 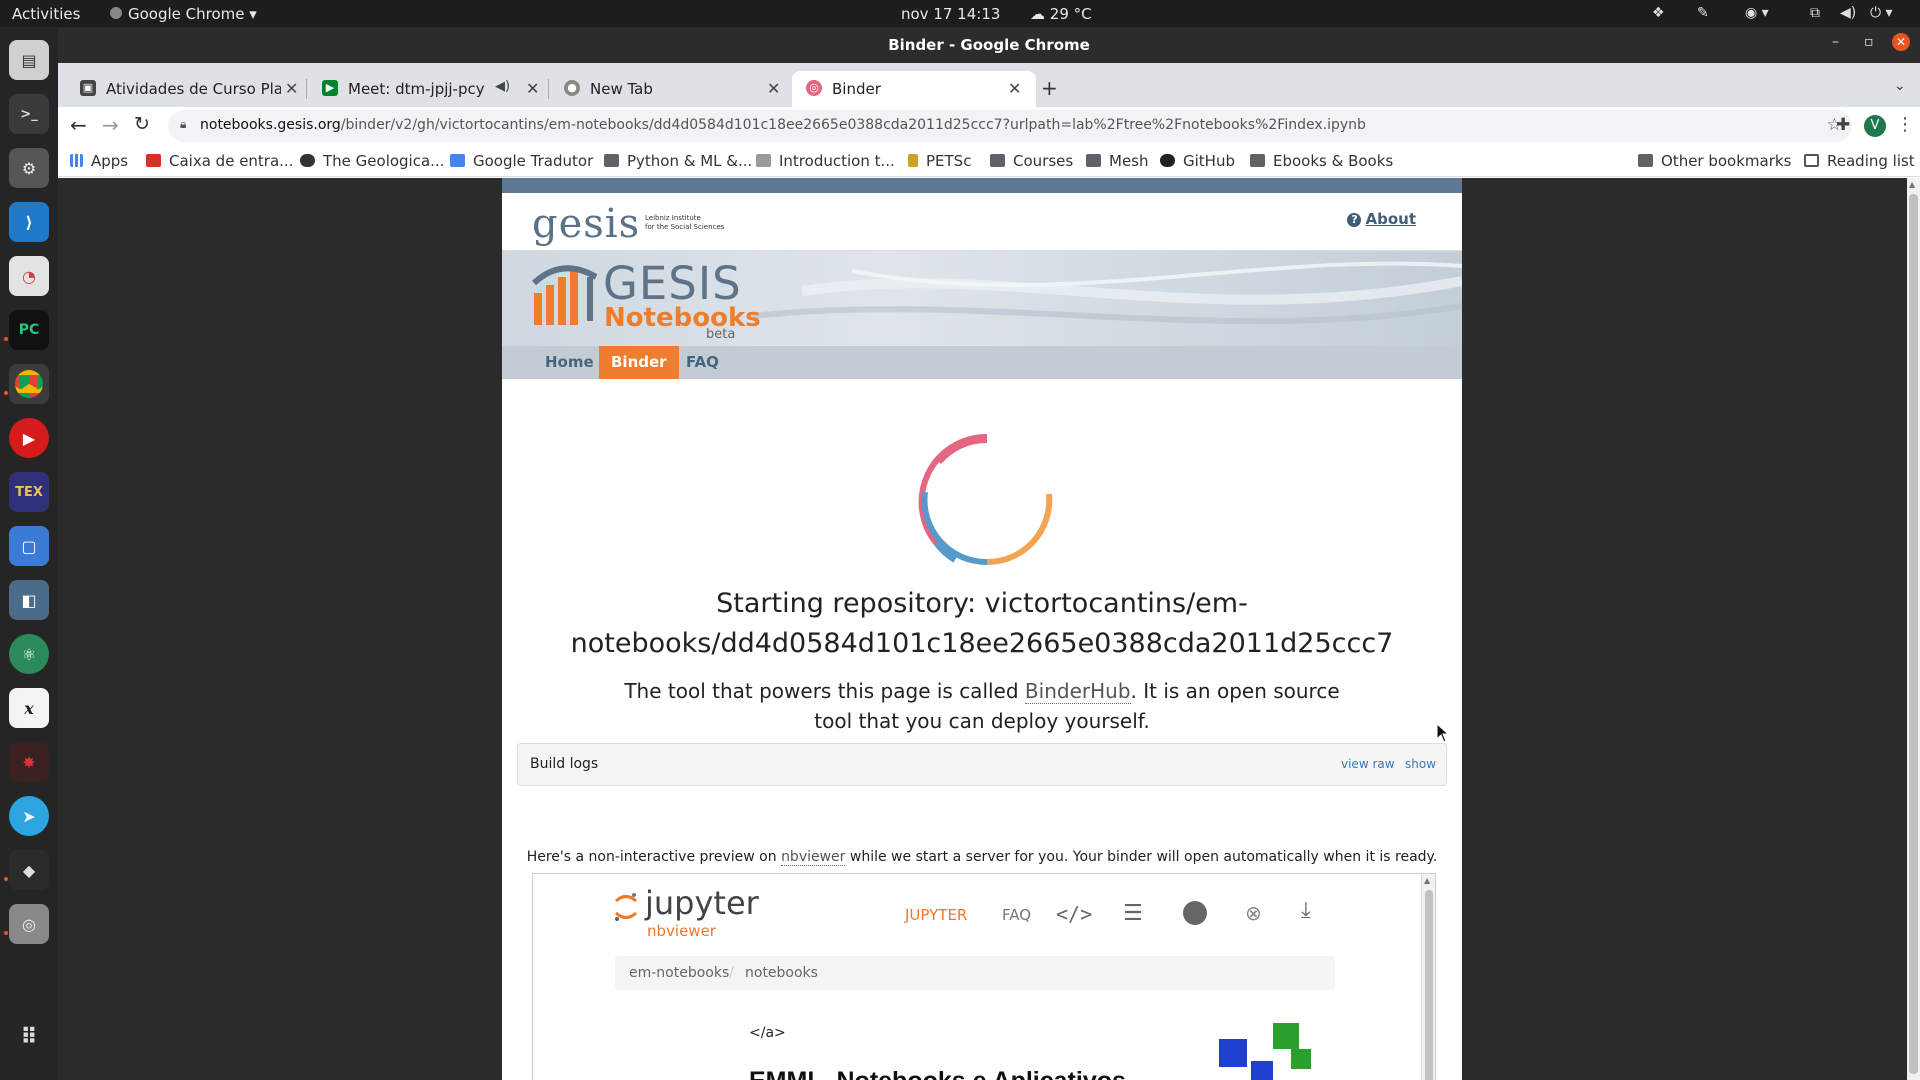 What do you see at coordinates (1714, 161) in the screenshot?
I see `other-bookmarks: Other bookmarks` at bounding box center [1714, 161].